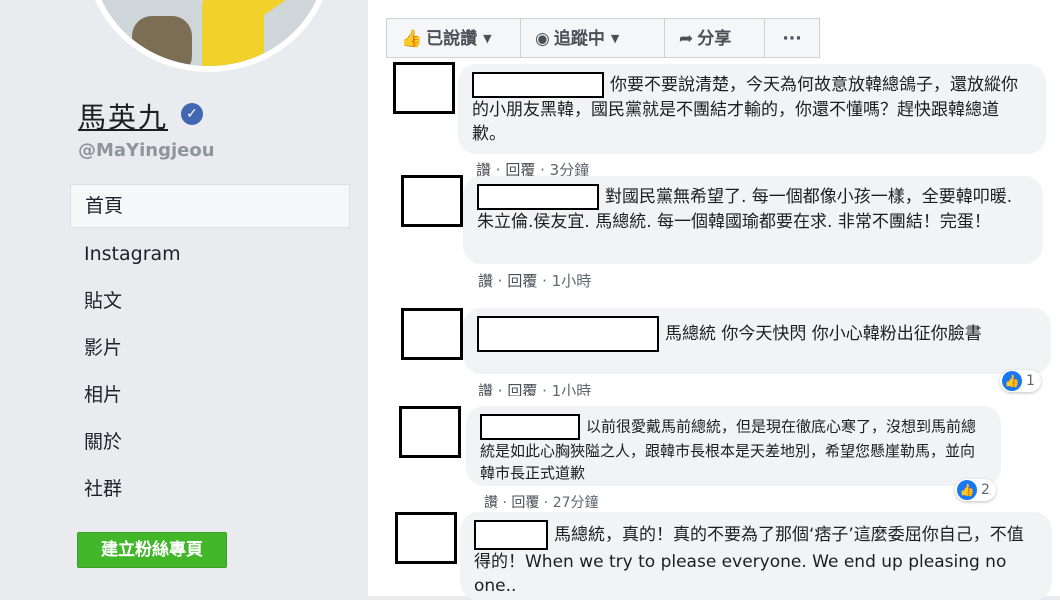  I want to click on page-handle: @MaYingjeou, so click(146, 150).